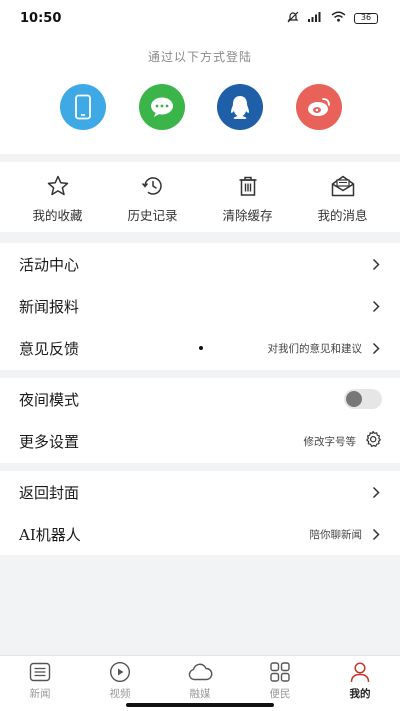  I want to click on favorites-button: 我的收藏, so click(58, 197).